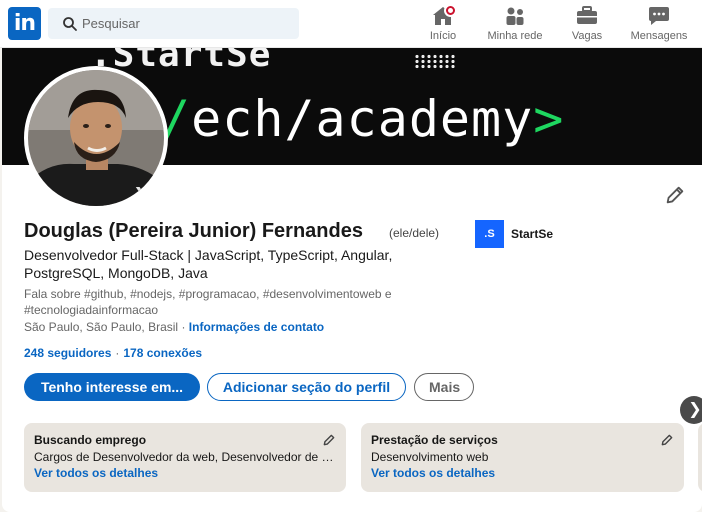 This screenshot has width=702, height=512. I want to click on next-info-card-peek, so click(700, 457).